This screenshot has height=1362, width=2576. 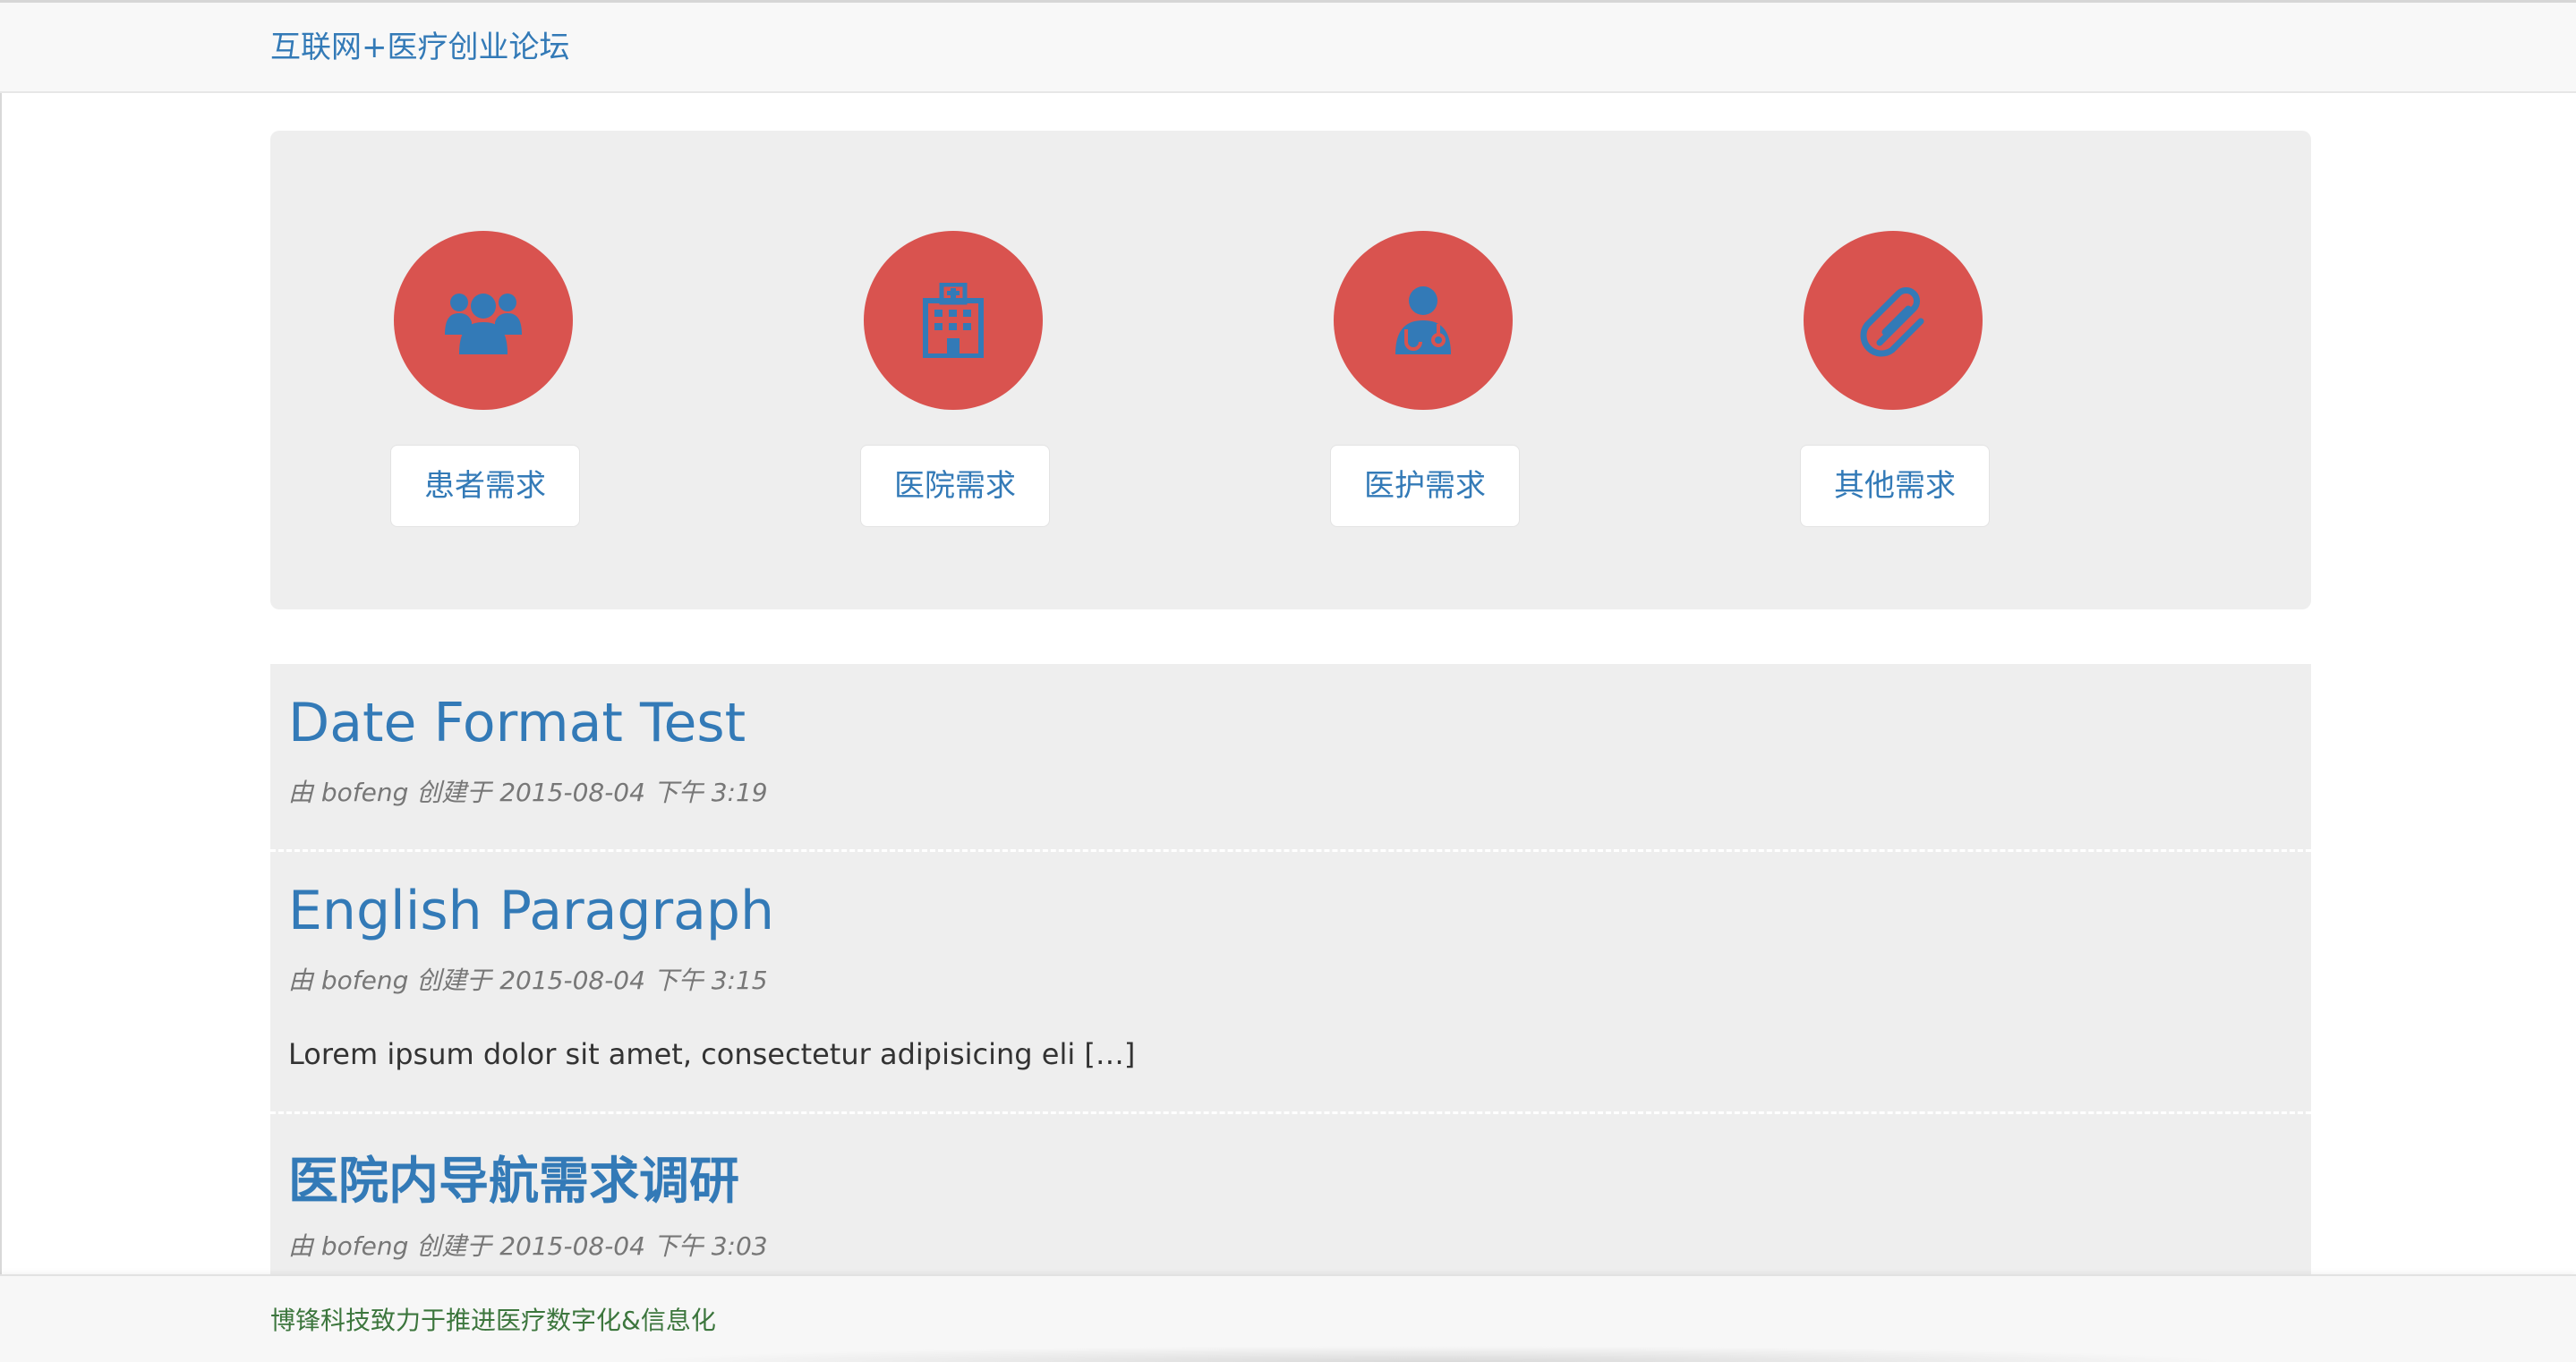 I want to click on category-nurse: 医护需求, so click(x=1425, y=370).